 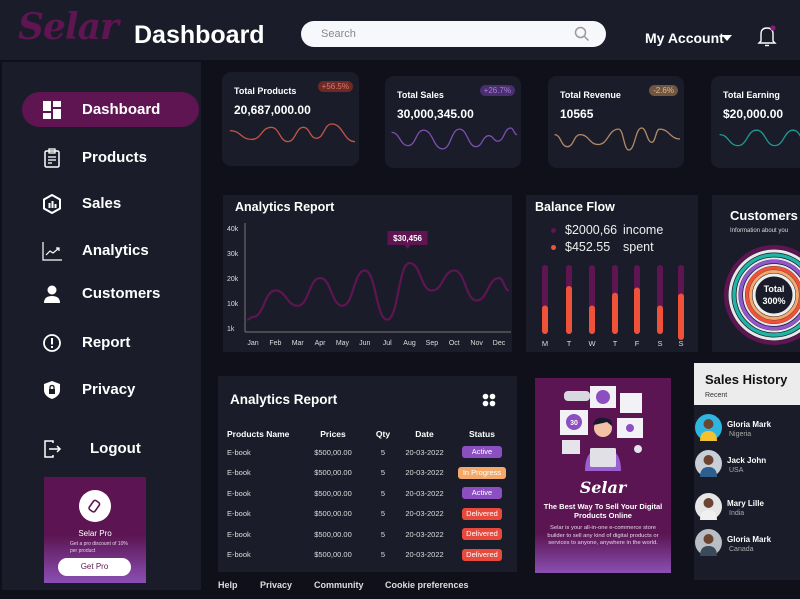 I want to click on search-icon, so click(x=582, y=34).